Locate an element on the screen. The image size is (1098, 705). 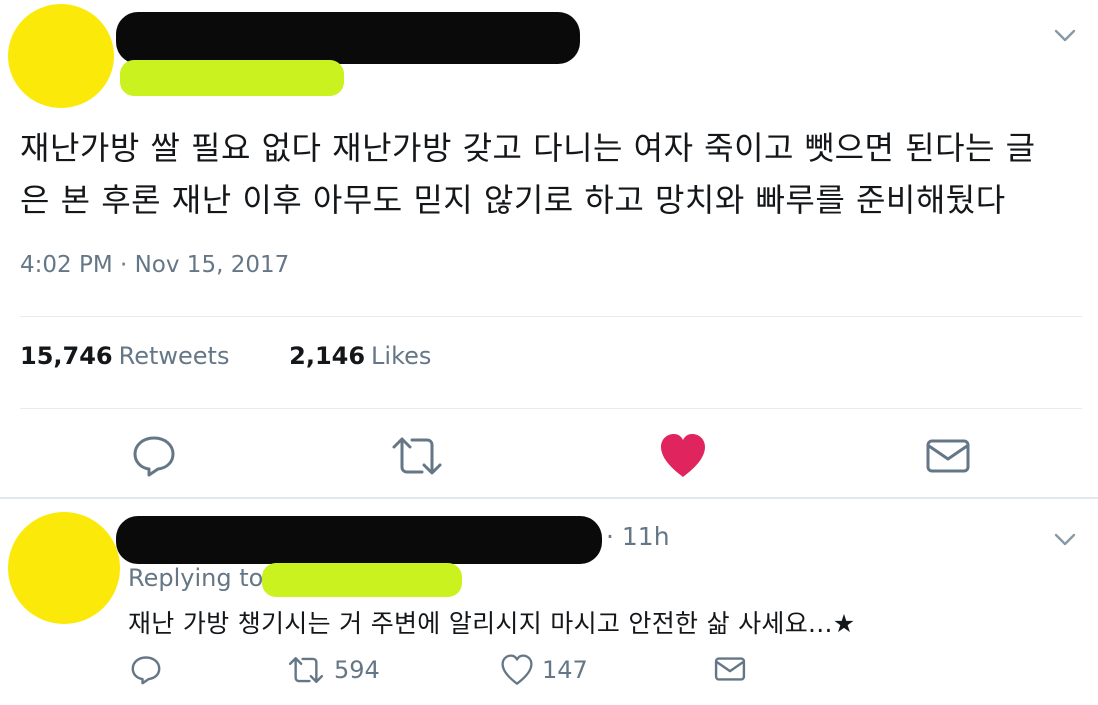
redacted-reply-target is located at coordinates (362, 580).